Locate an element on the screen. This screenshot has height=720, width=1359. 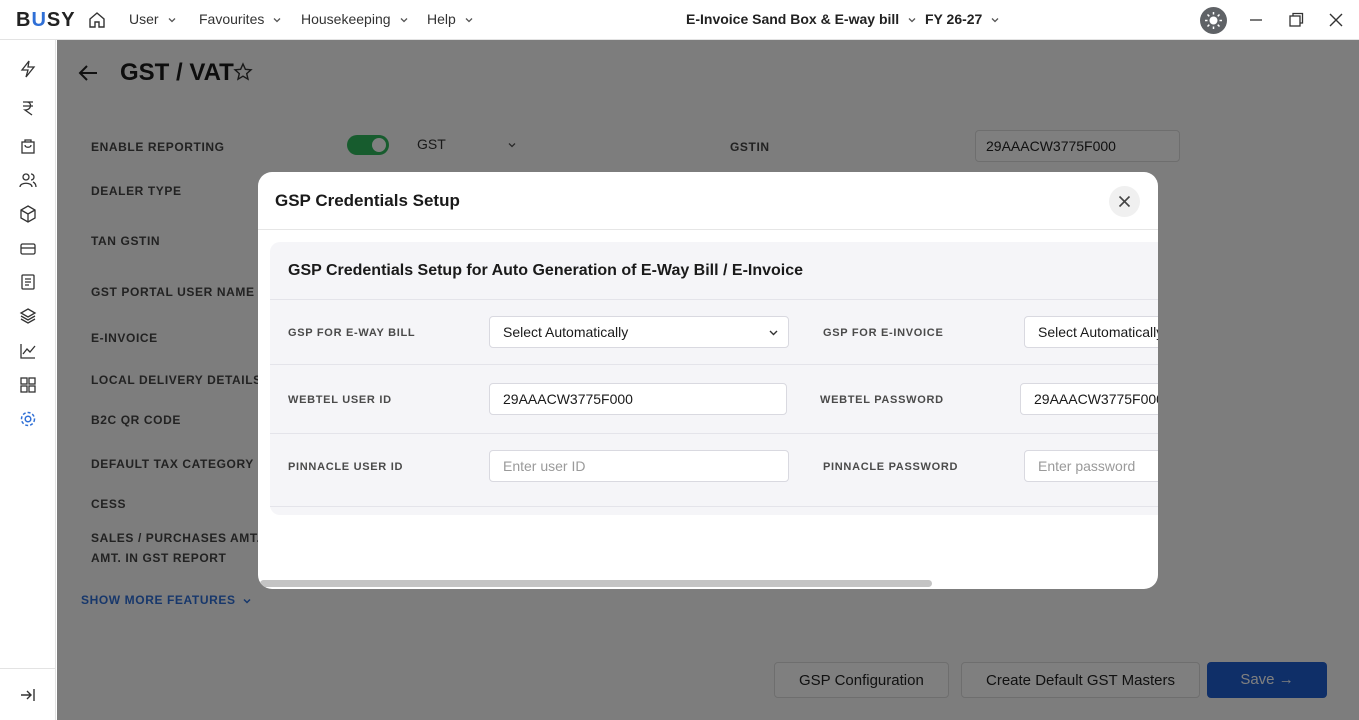
company-name: E-Invoice Sand Box & E-way bill is located at coordinates (793, 19).